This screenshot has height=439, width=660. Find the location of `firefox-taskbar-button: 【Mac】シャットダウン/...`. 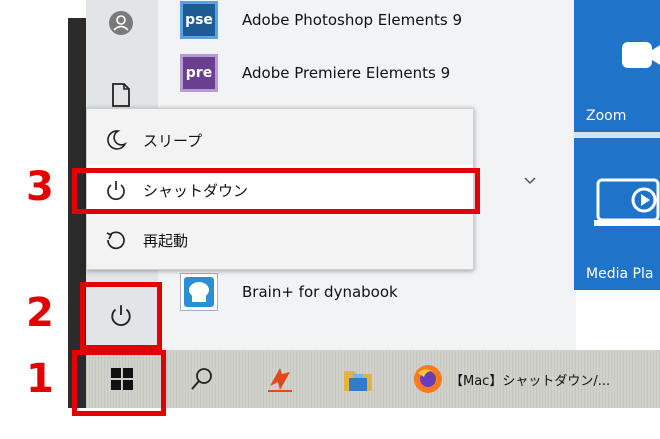

firefox-taskbar-button: 【Mac】シャットダウン/... is located at coordinates (532, 379).